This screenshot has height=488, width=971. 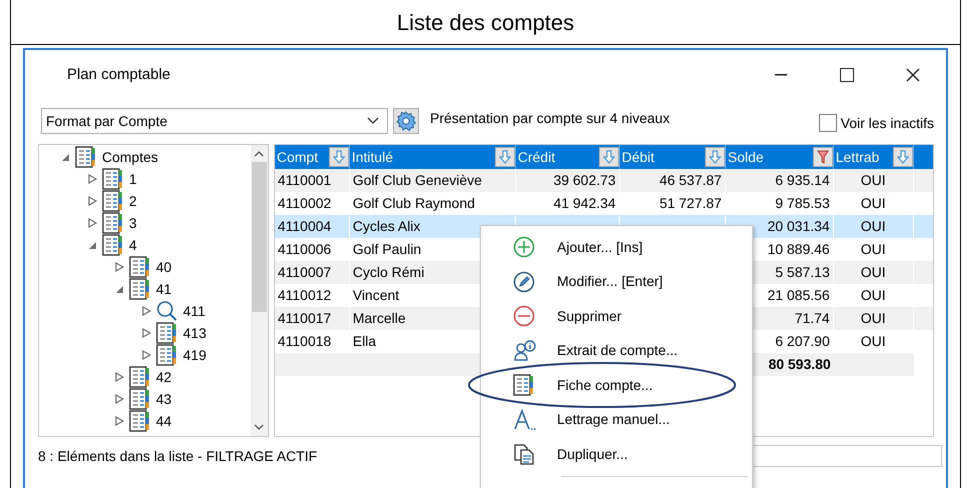 What do you see at coordinates (798, 295) in the screenshot?
I see `table-cell-text: 21 085.56` at bounding box center [798, 295].